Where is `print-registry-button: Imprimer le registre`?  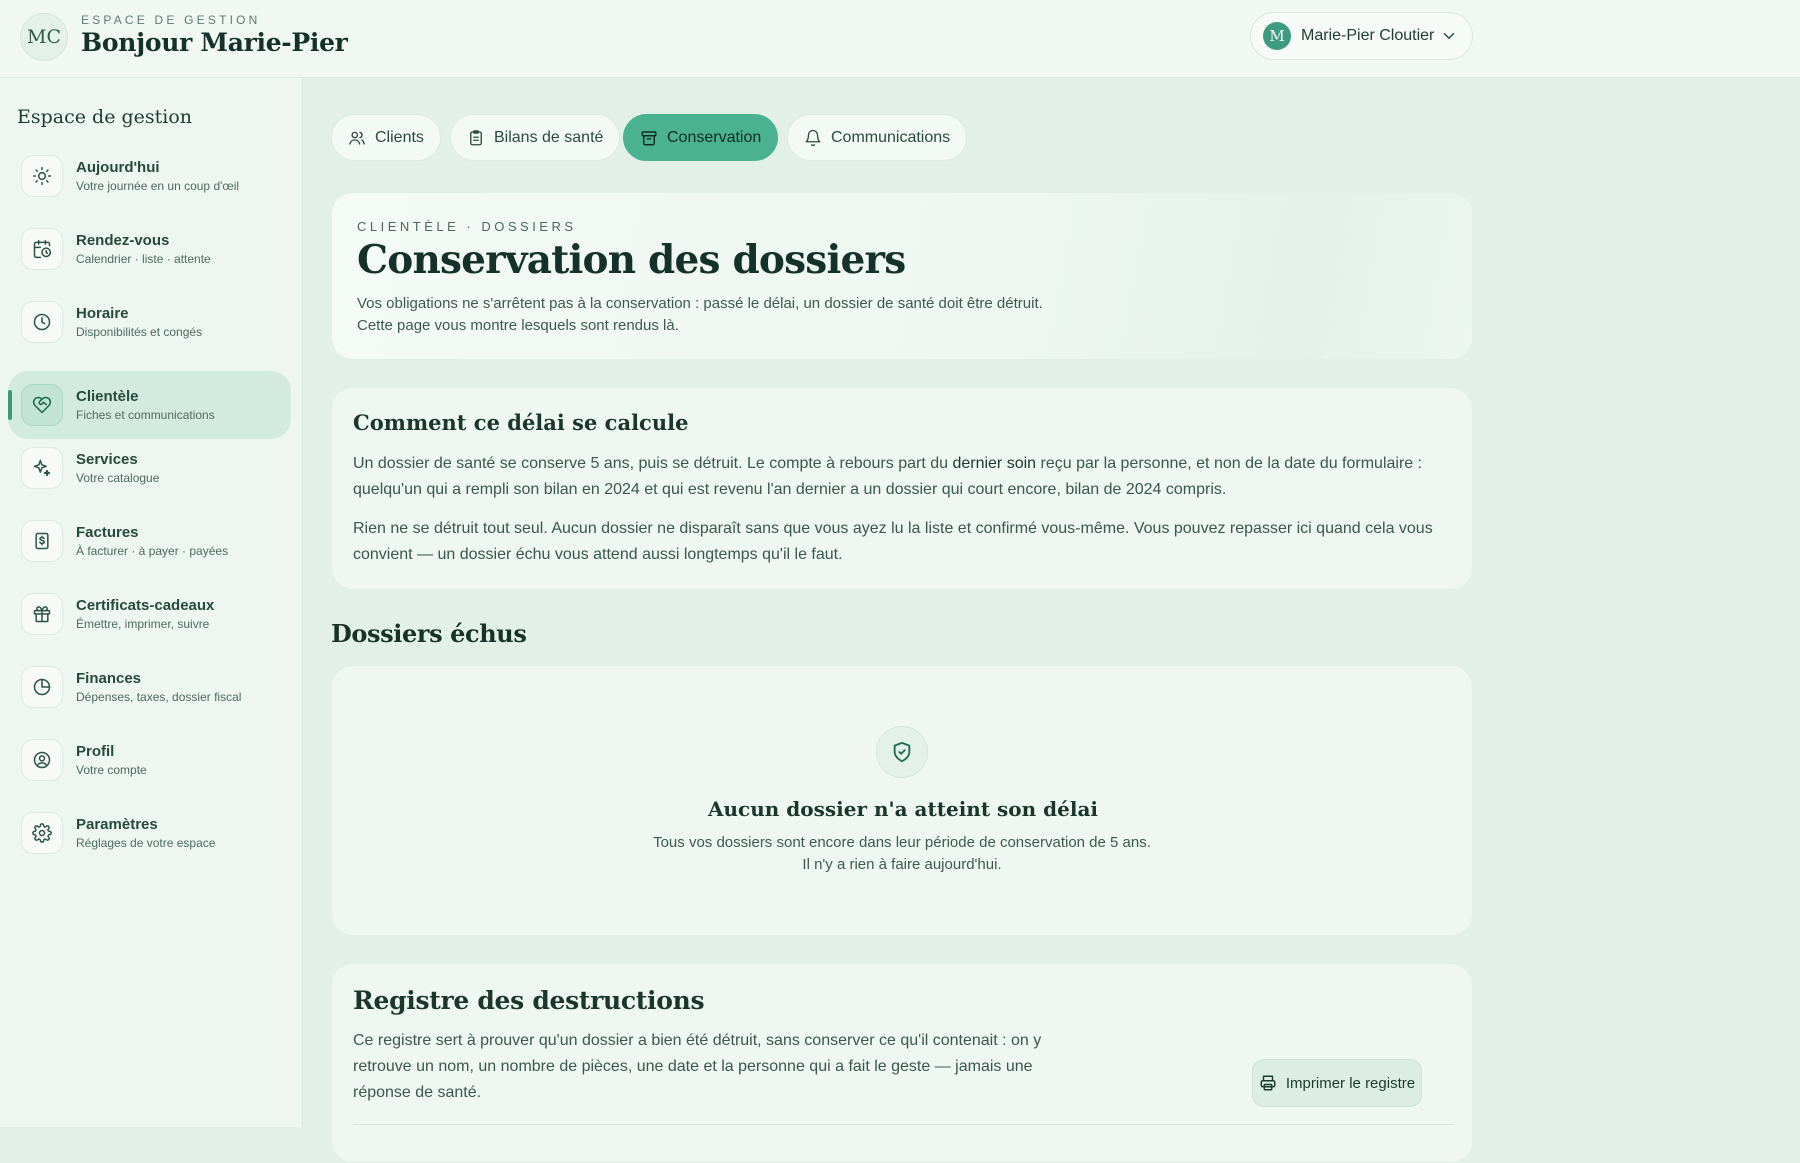
print-registry-button: Imprimer le registre is located at coordinates (1337, 1083).